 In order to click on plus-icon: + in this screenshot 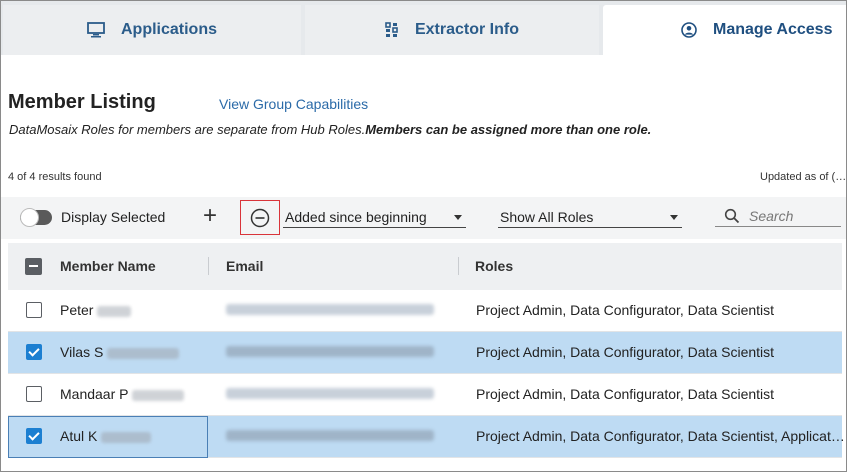, I will do `click(210, 216)`.